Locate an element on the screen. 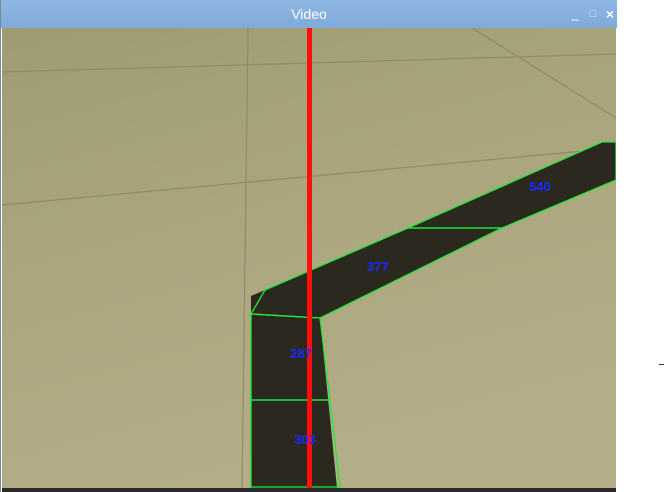  background-mark is located at coordinates (661, 364).